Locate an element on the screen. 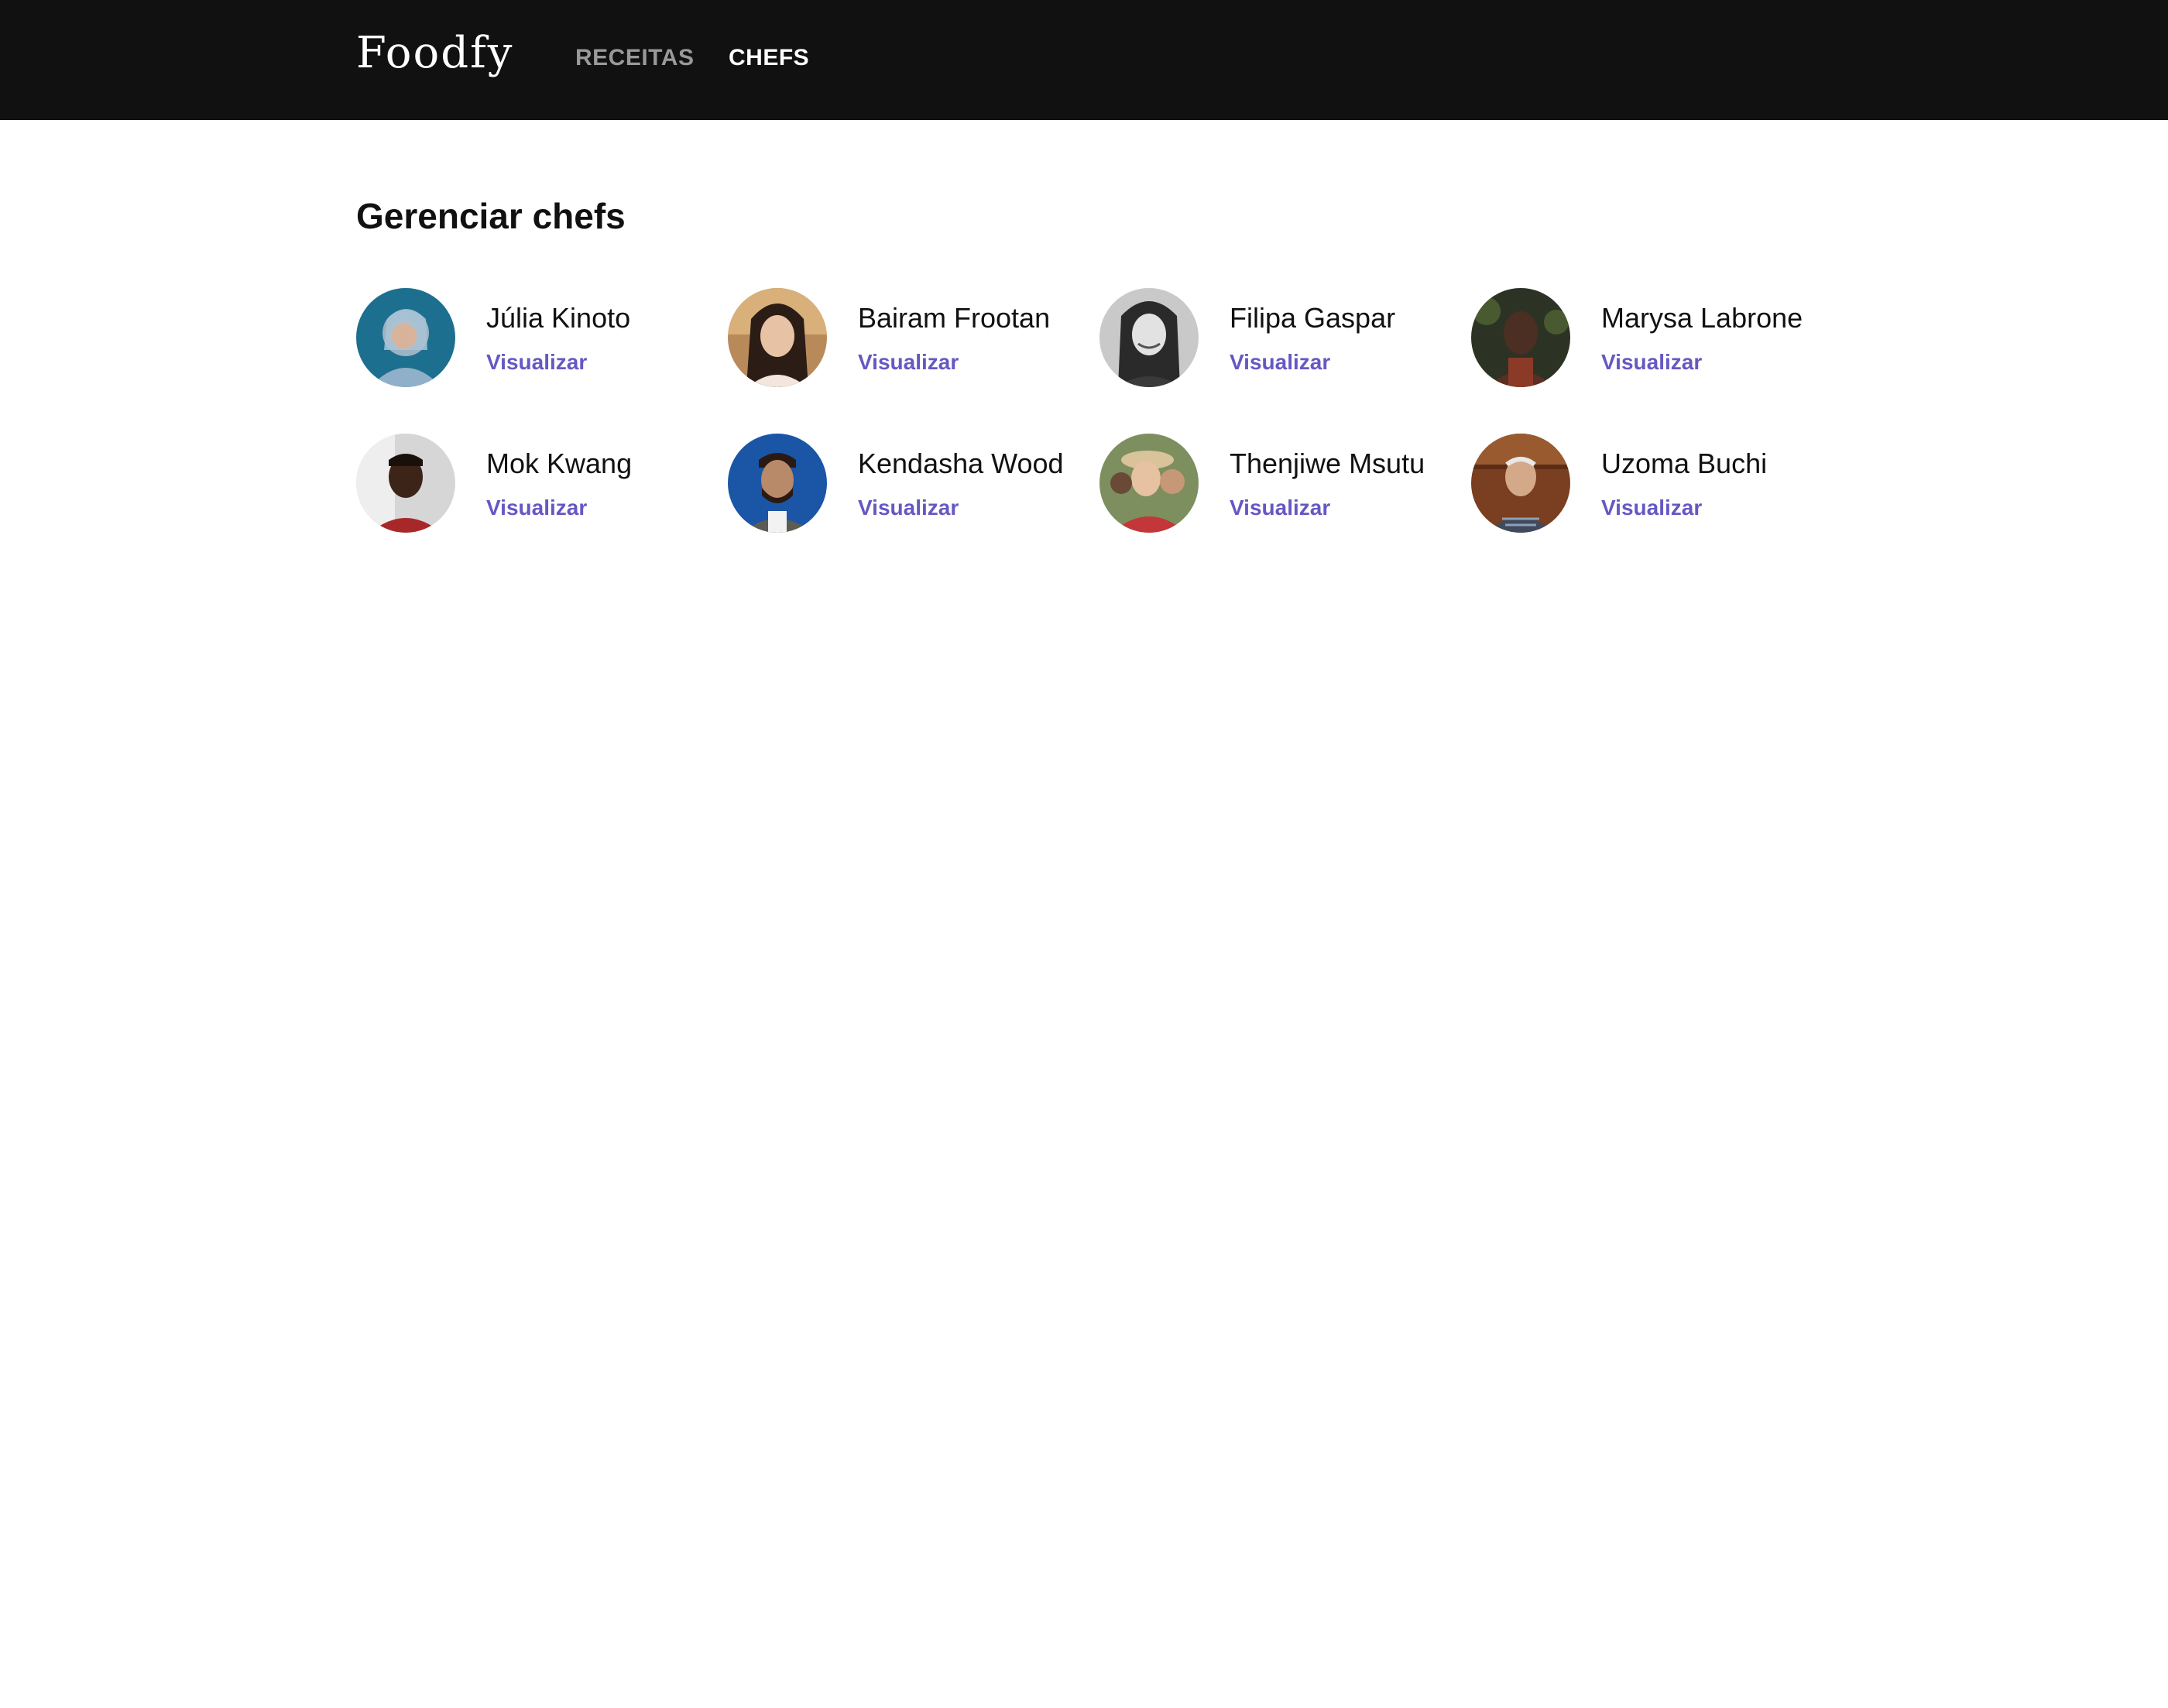 This screenshot has height=1708, width=2168. nav-link-receitas: RECEITAS is located at coordinates (634, 58).